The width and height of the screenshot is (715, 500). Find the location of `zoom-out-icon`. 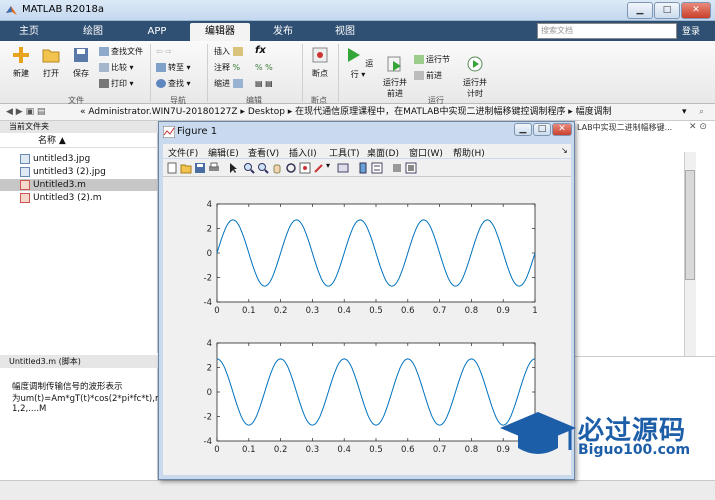

zoom-out-icon is located at coordinates (263, 168).